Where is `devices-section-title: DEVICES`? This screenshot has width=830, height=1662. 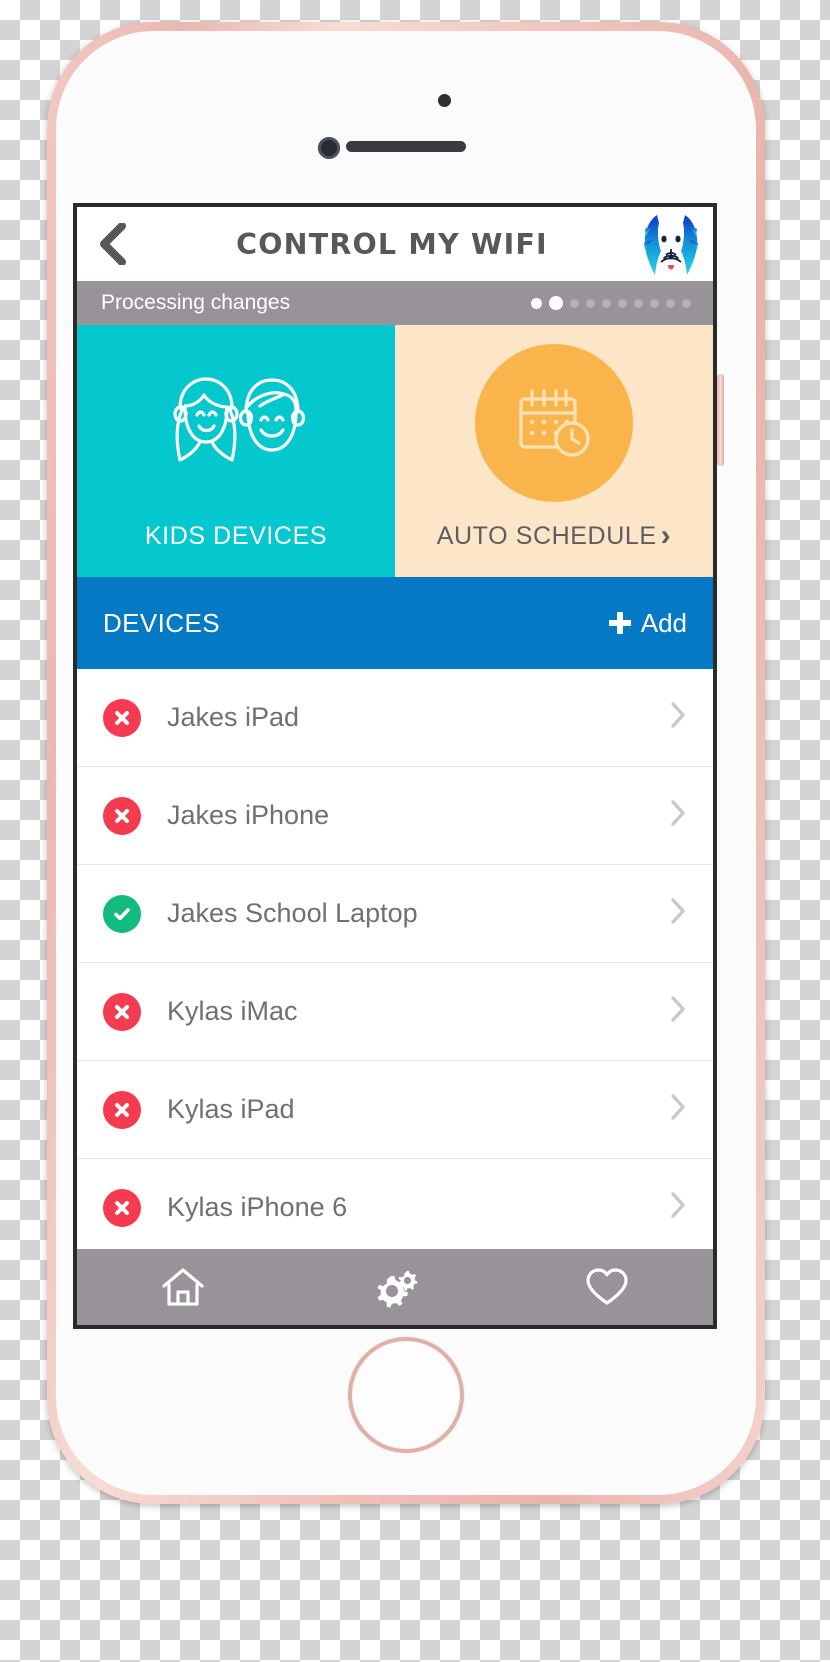
devices-section-title: DEVICES is located at coordinates (161, 622).